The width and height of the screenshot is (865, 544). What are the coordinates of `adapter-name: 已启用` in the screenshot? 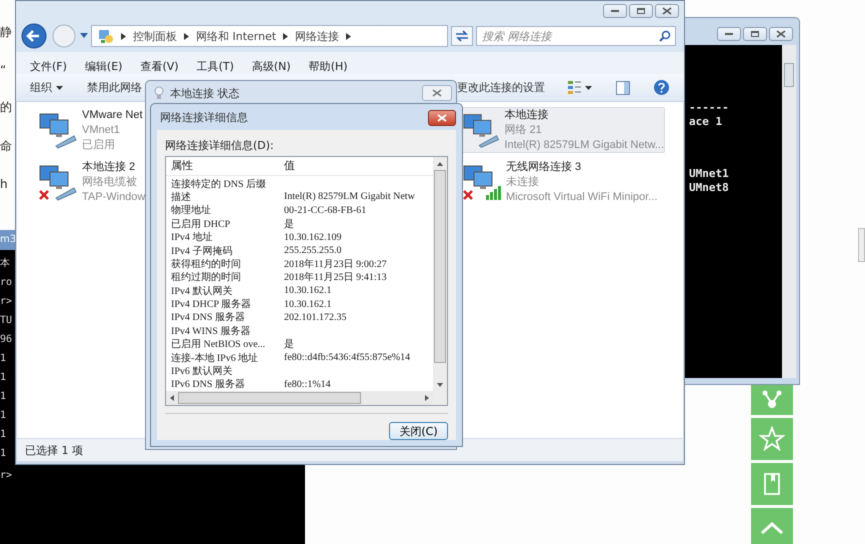 It's located at (99, 145).